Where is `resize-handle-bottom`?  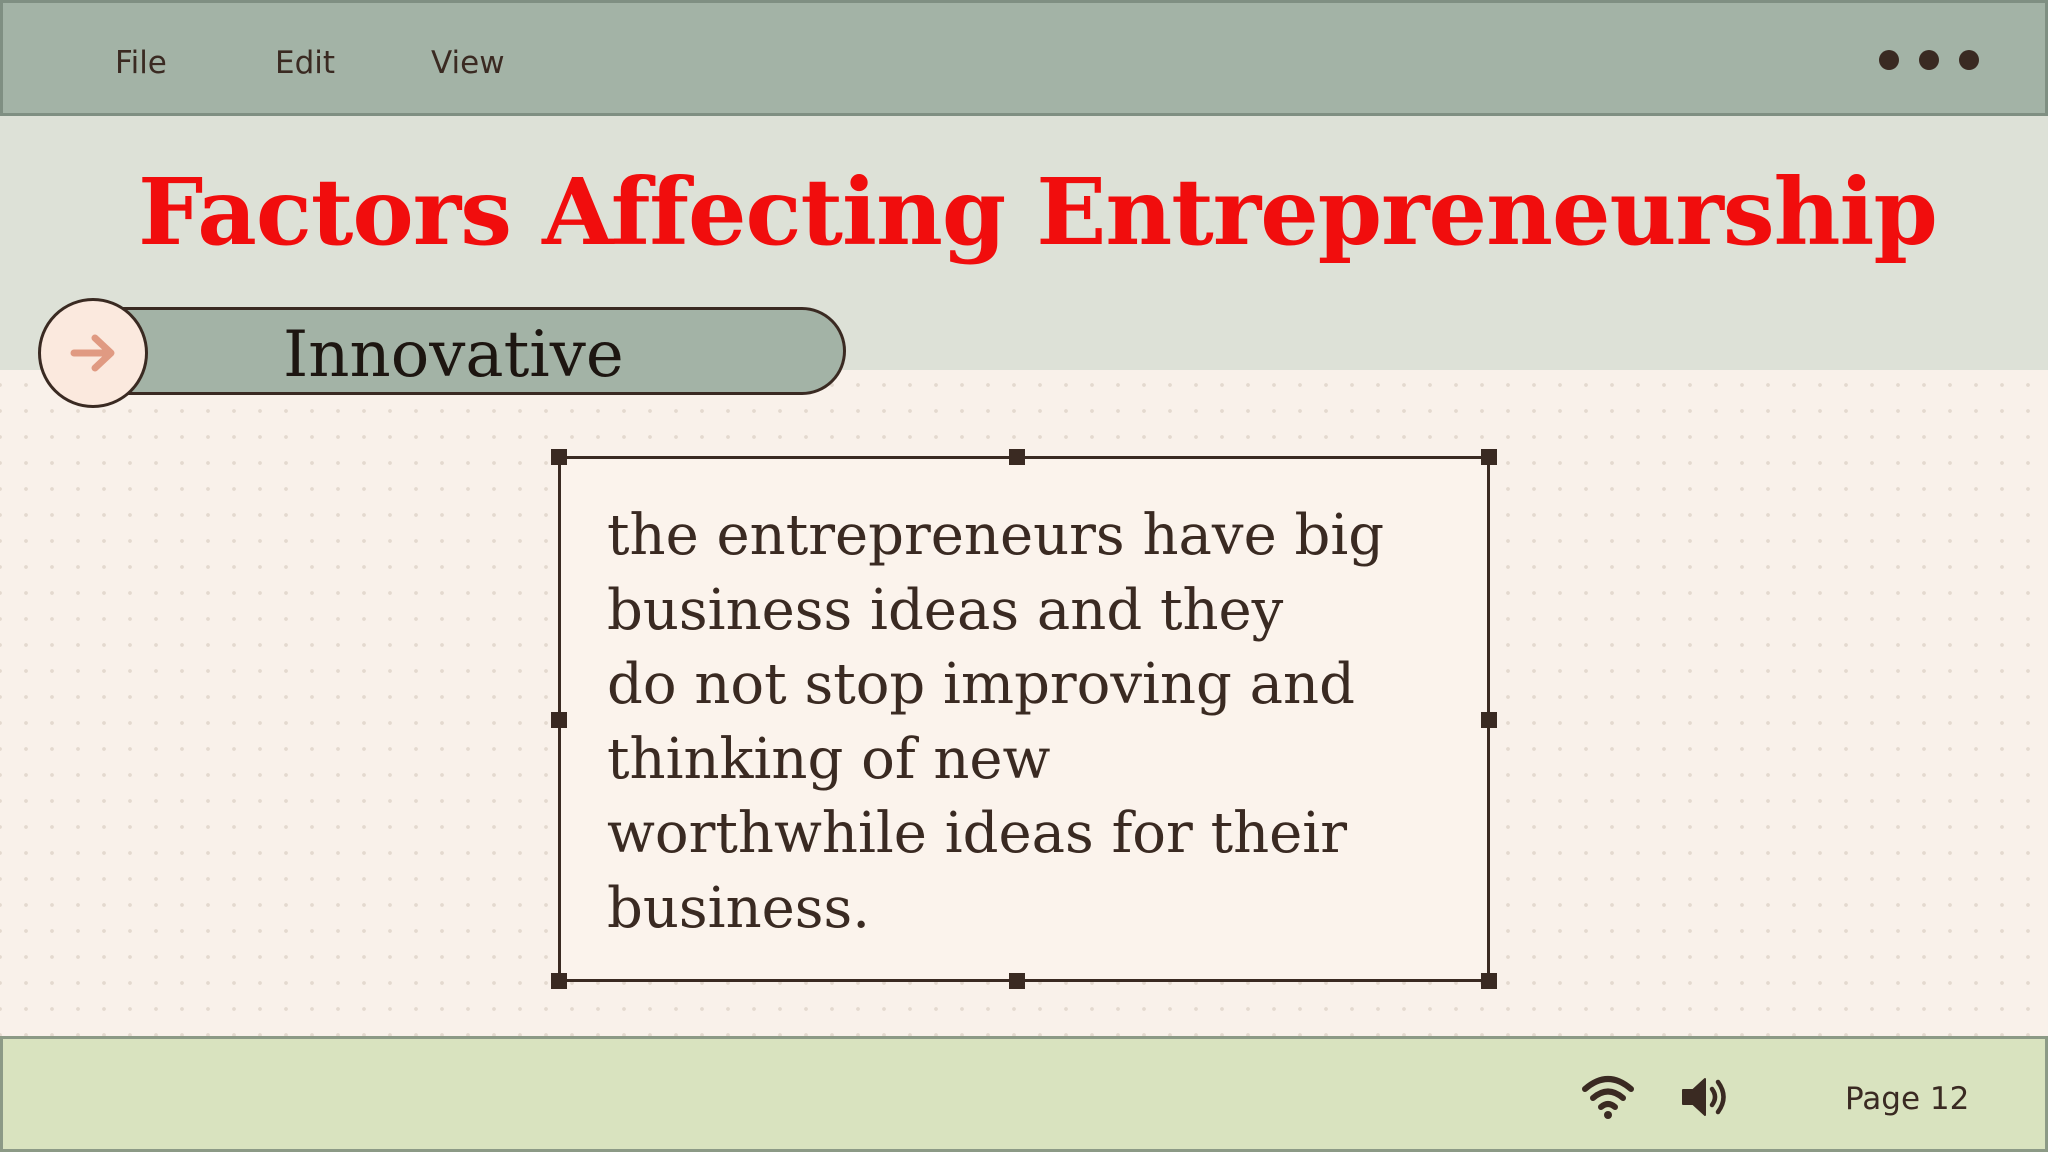
resize-handle-bottom is located at coordinates (1017, 981).